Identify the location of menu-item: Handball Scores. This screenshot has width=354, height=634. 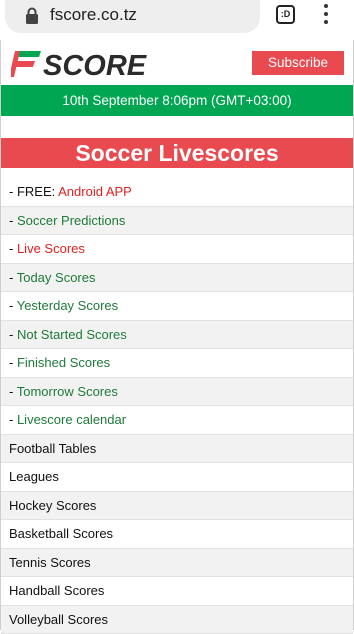
(177, 591).